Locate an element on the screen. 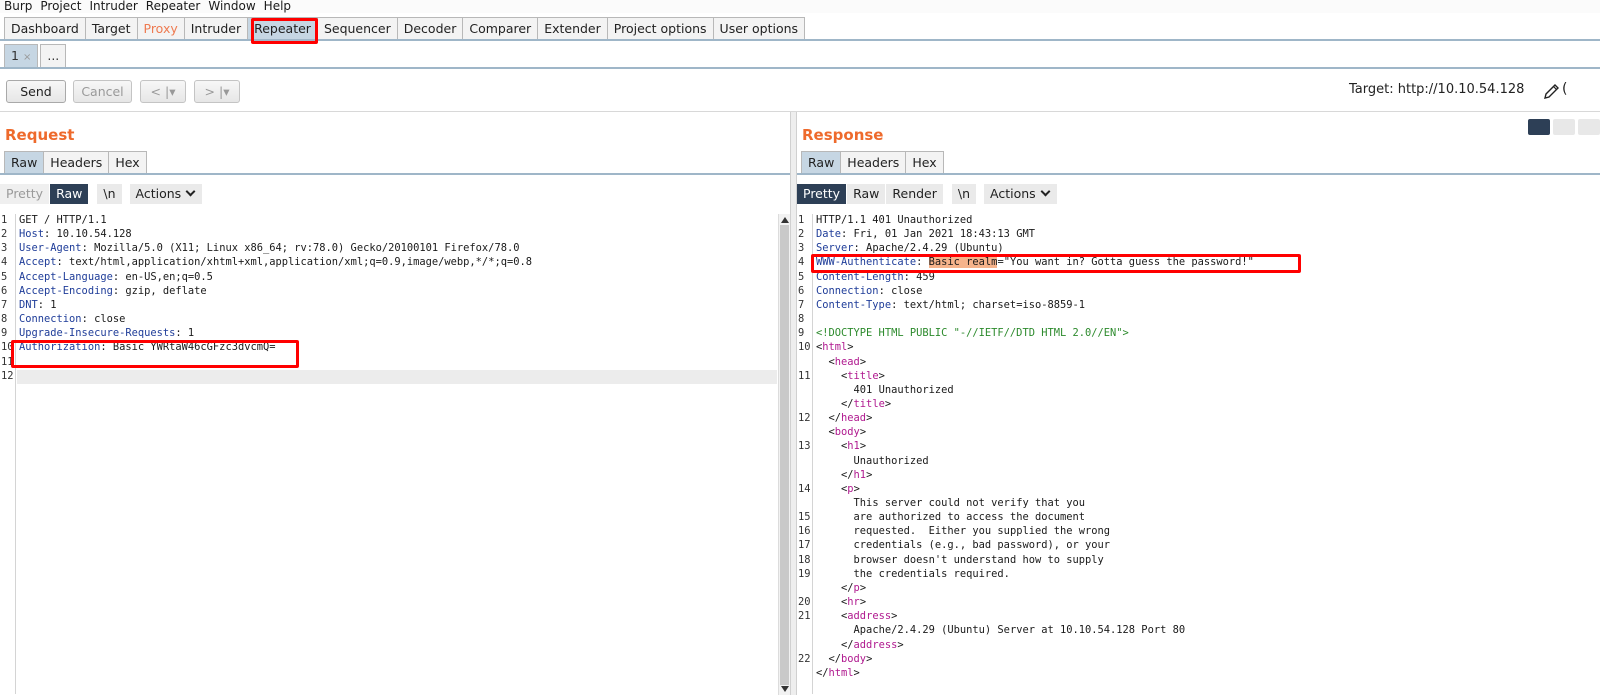 The width and height of the screenshot is (1600, 695). tab-project-options: Project options is located at coordinates (660, 28).